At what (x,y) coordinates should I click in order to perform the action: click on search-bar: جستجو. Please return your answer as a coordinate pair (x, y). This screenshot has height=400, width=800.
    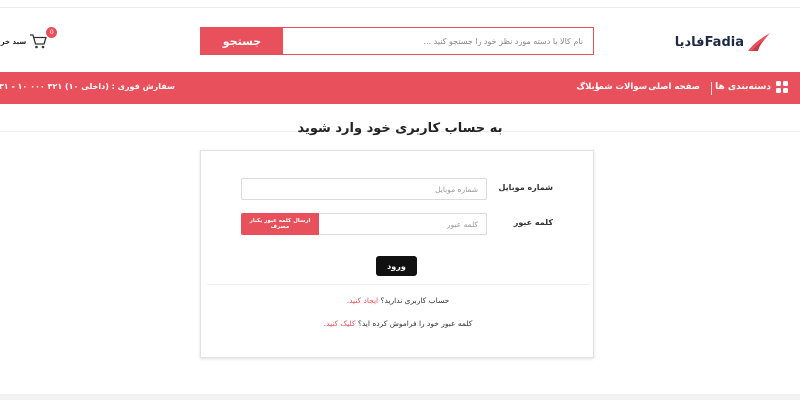
    Looking at the image, I should click on (397, 41).